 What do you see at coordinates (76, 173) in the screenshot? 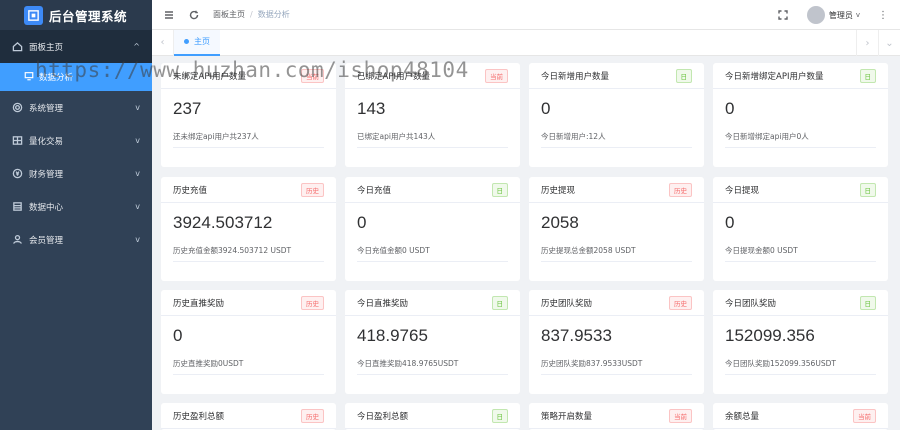
I see `sidebar-item-finance: 财务管理 v` at bounding box center [76, 173].